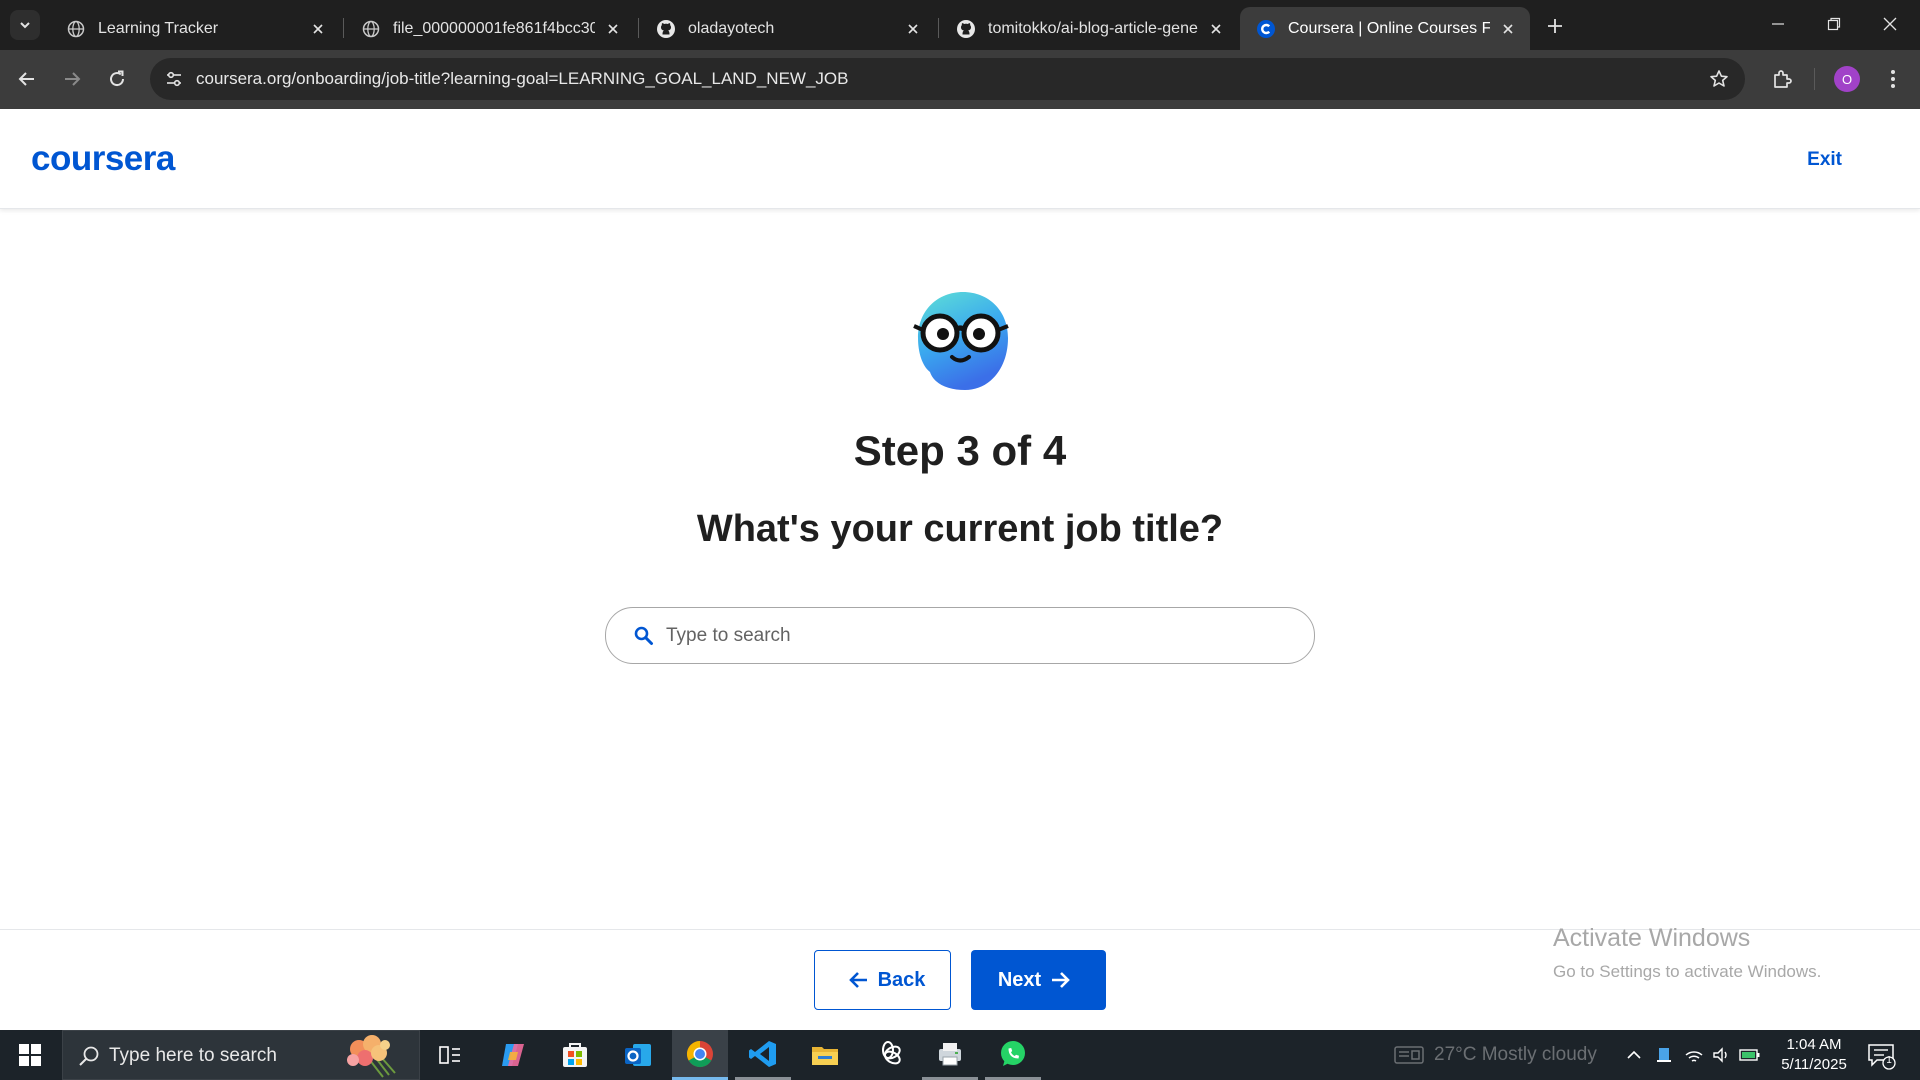 The height and width of the screenshot is (1080, 1920). What do you see at coordinates (1834, 24) in the screenshot?
I see `restore-button` at bounding box center [1834, 24].